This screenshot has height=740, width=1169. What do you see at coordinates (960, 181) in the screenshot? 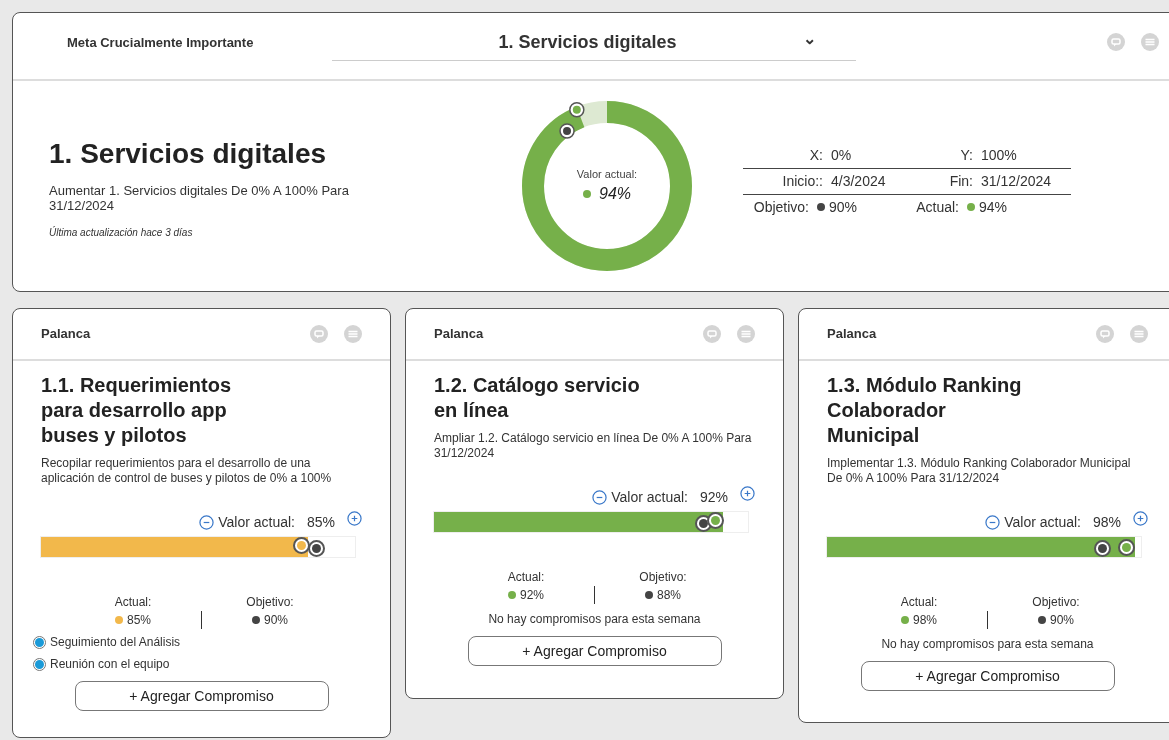
I see `stat-label: Fin:` at bounding box center [960, 181].